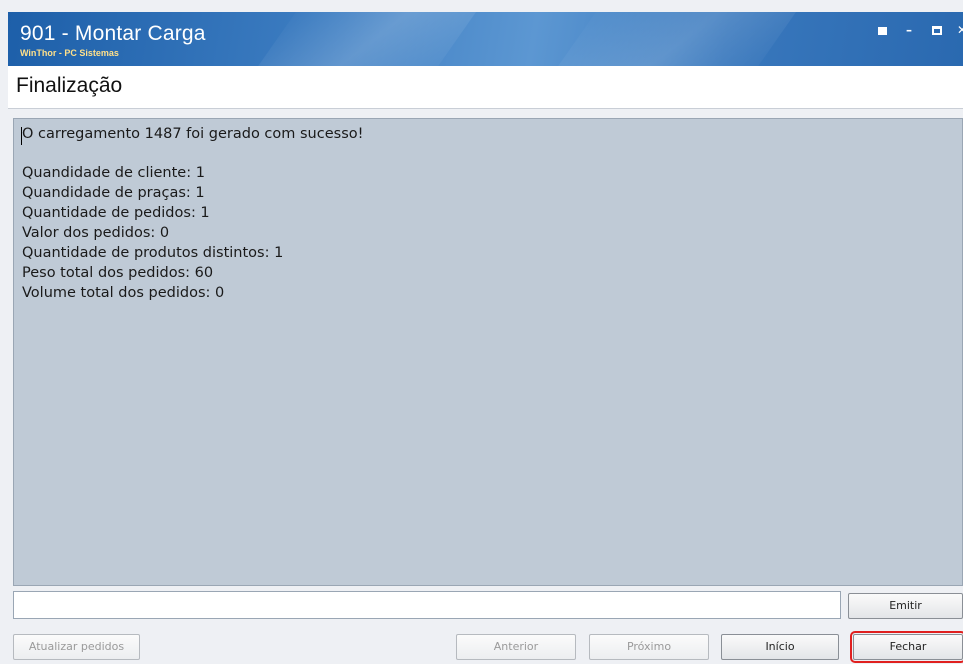 This screenshot has height=664, width=963. Describe the element at coordinates (485, 87) in the screenshot. I see `section-header: Finalização` at that location.